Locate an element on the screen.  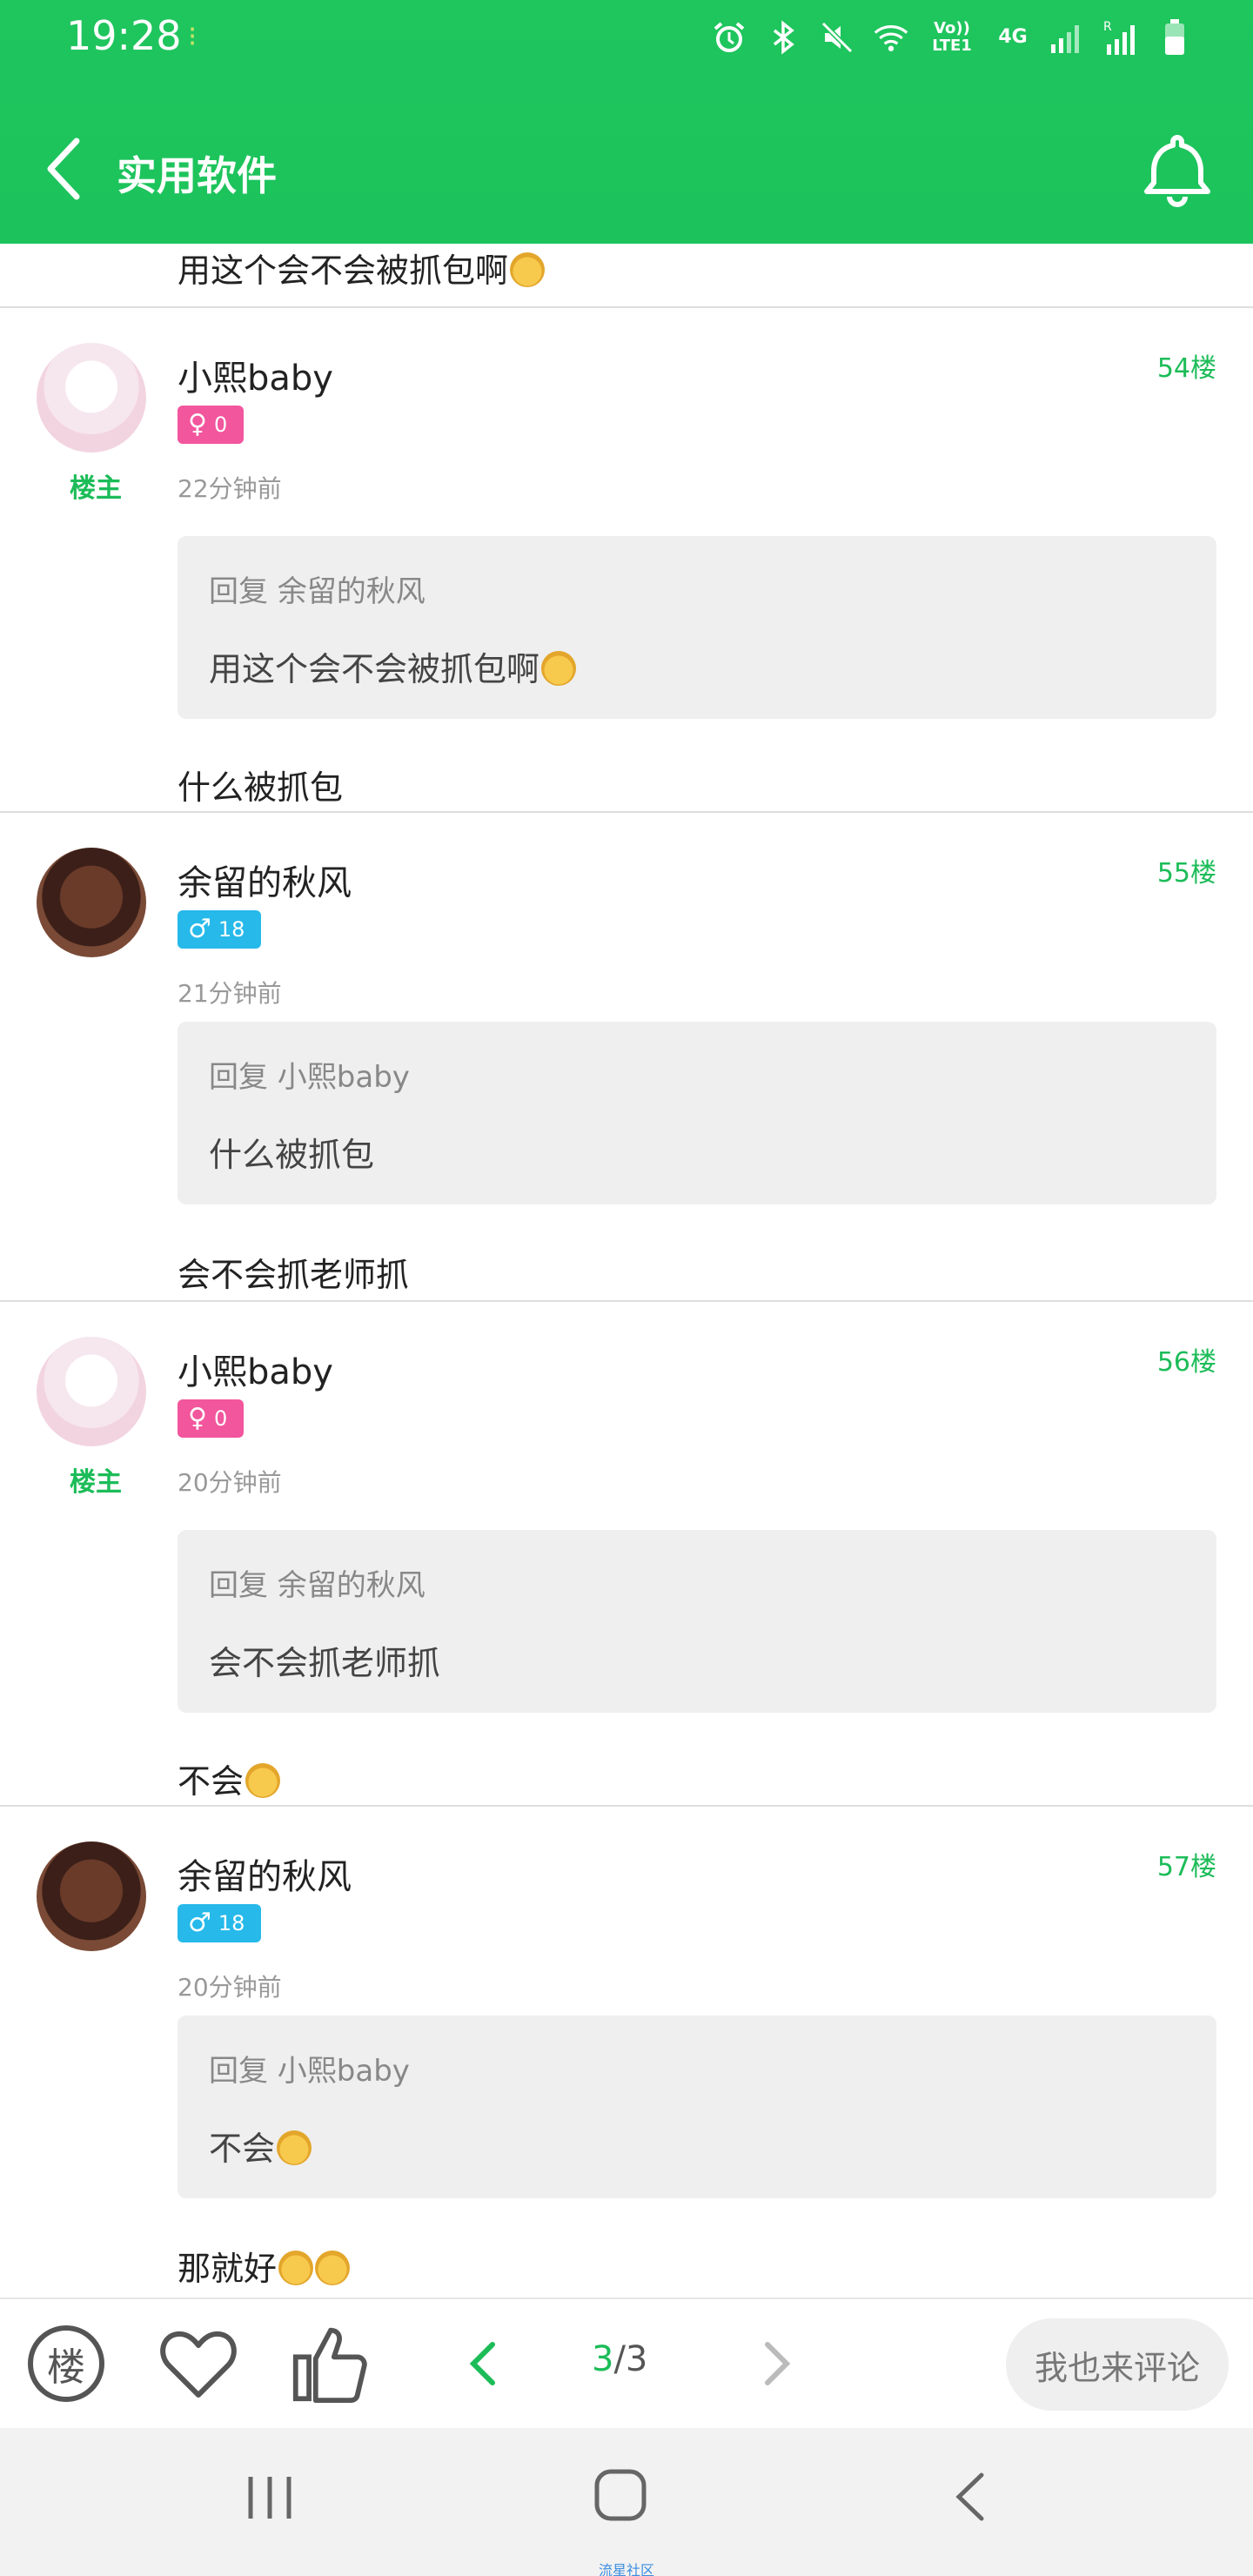
like-button is located at coordinates (331, 2364).